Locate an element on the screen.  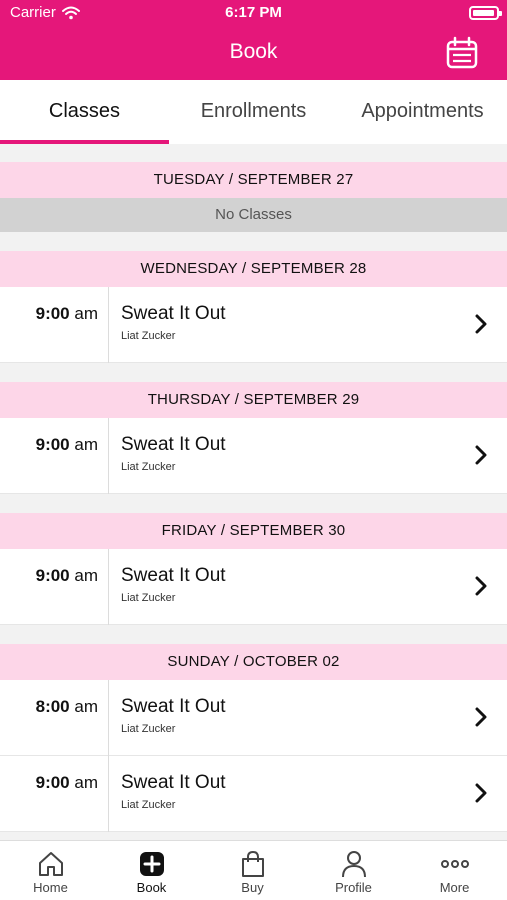
class-time: 8:00 am is located at coordinates (67, 707).